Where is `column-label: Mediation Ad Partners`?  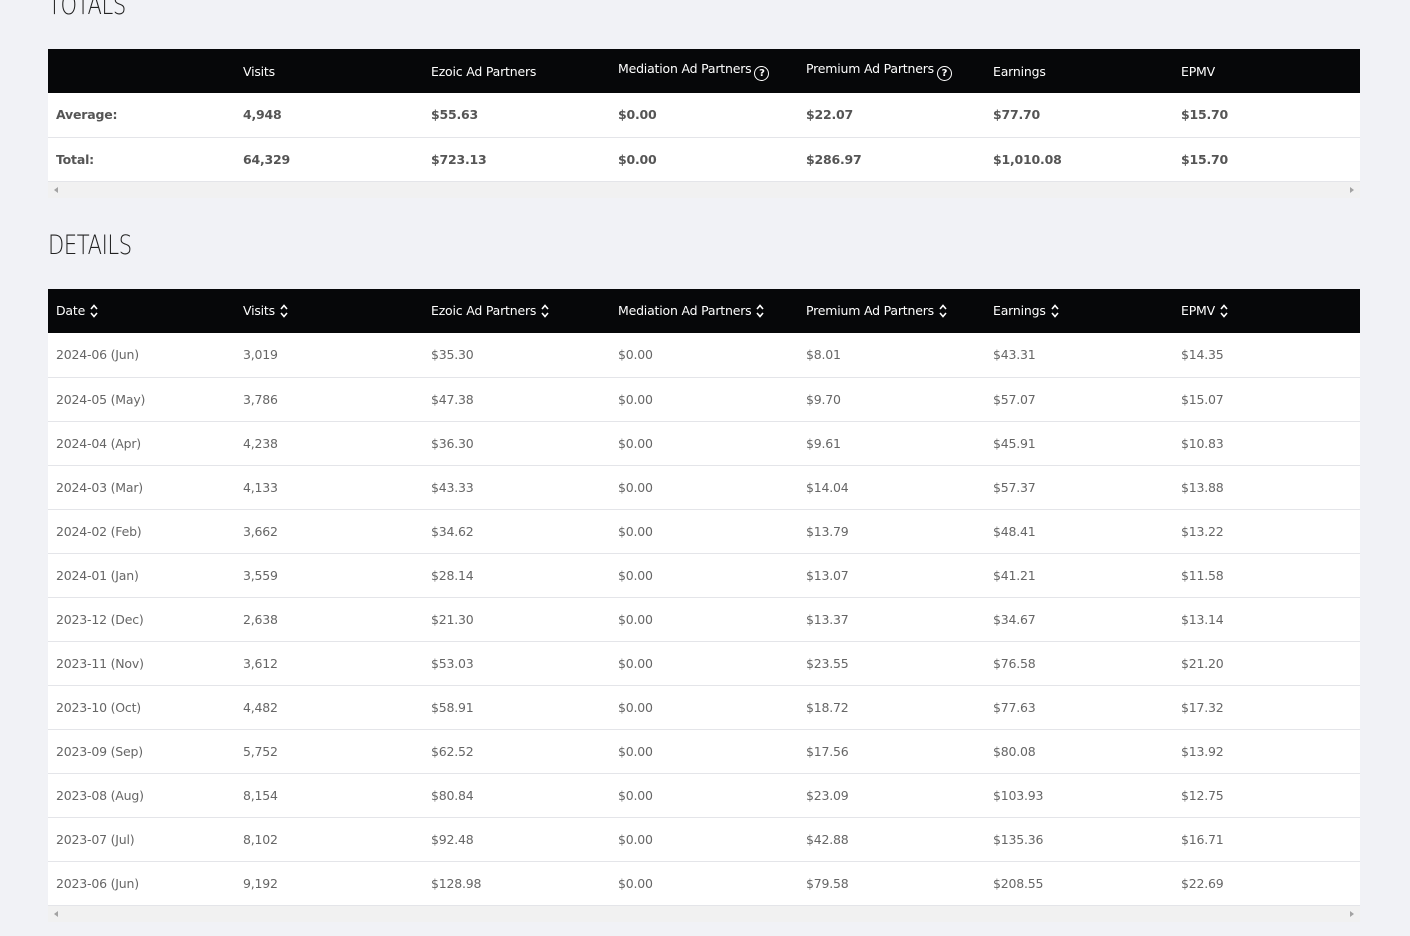
column-label: Mediation Ad Partners is located at coordinates (685, 68).